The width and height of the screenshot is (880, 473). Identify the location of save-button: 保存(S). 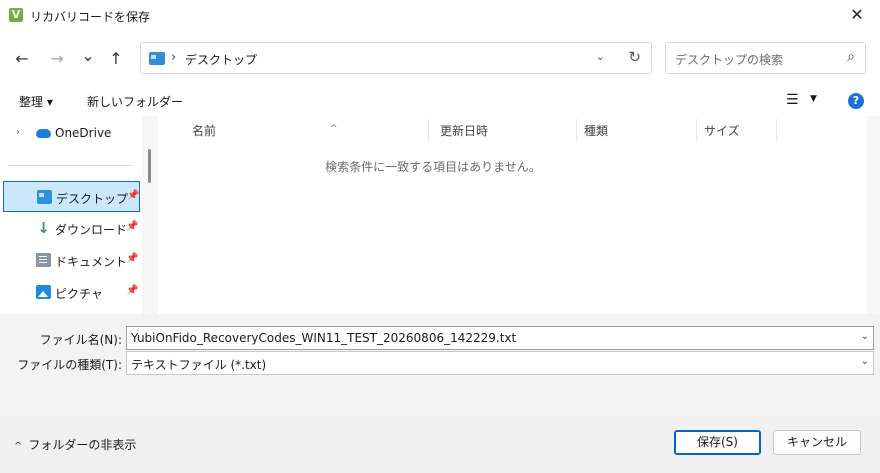
(717, 442).